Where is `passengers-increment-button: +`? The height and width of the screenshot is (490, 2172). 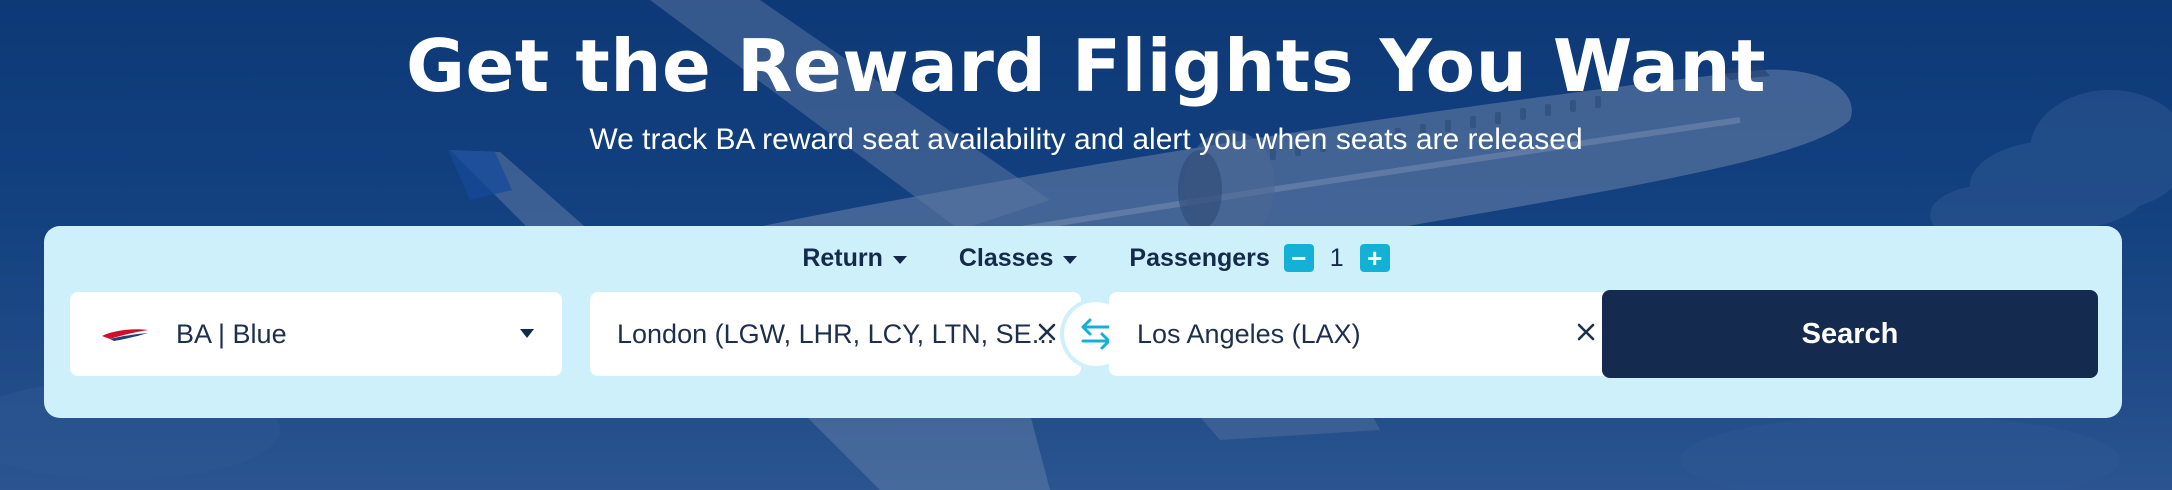
passengers-increment-button: + is located at coordinates (1374, 258).